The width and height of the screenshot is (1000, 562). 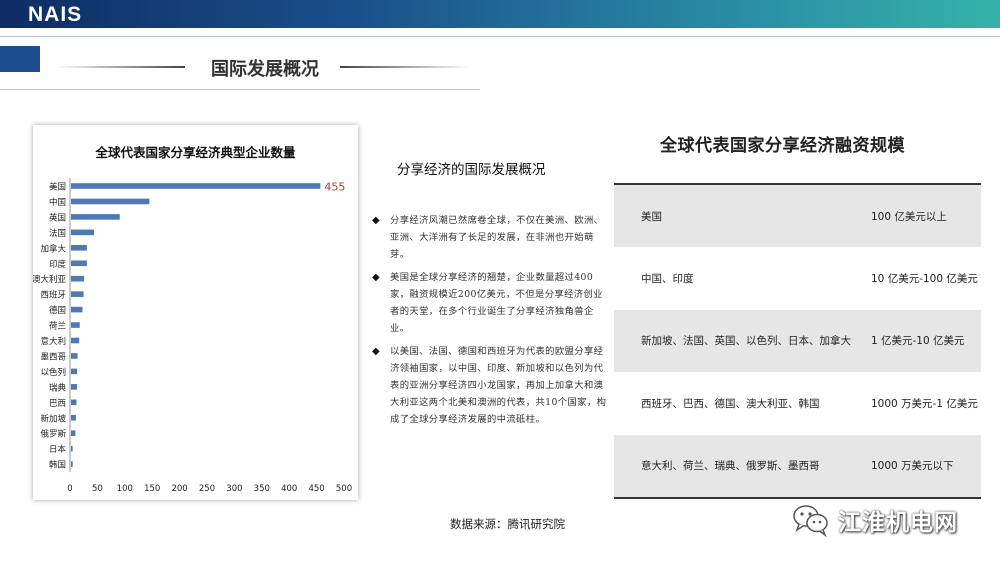 I want to click on watermark-text: 江淮机电网, so click(x=898, y=523).